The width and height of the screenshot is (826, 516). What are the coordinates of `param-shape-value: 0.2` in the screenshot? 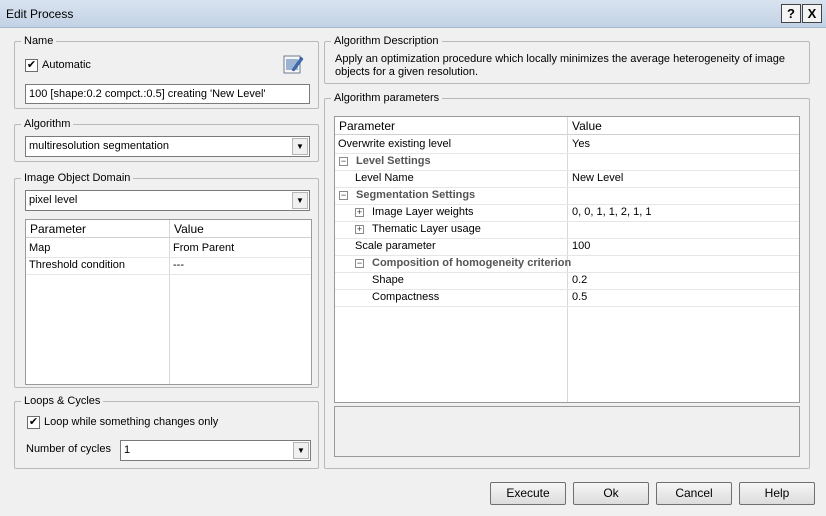 It's located at (579, 280).